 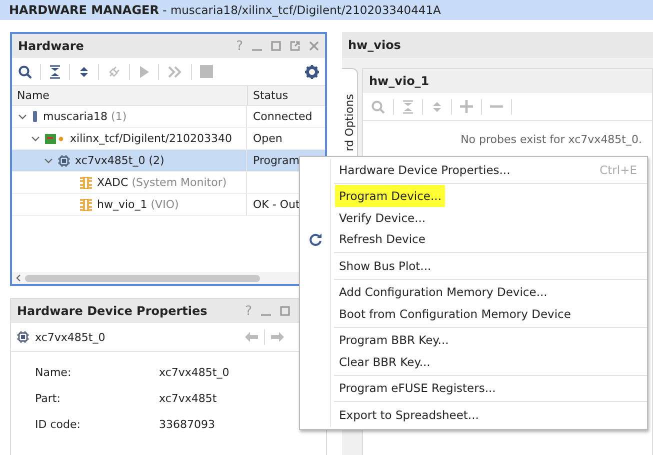 I want to click on empty-message: No probes exist for xc7vx485t_0., so click(x=551, y=139).